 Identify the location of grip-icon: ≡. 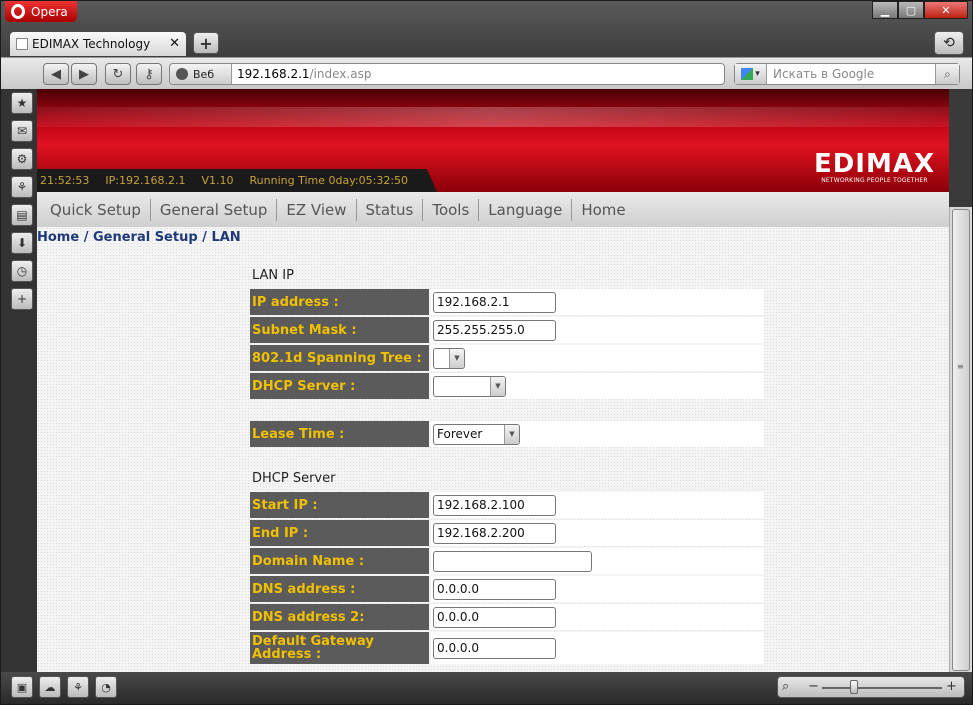
(960, 366).